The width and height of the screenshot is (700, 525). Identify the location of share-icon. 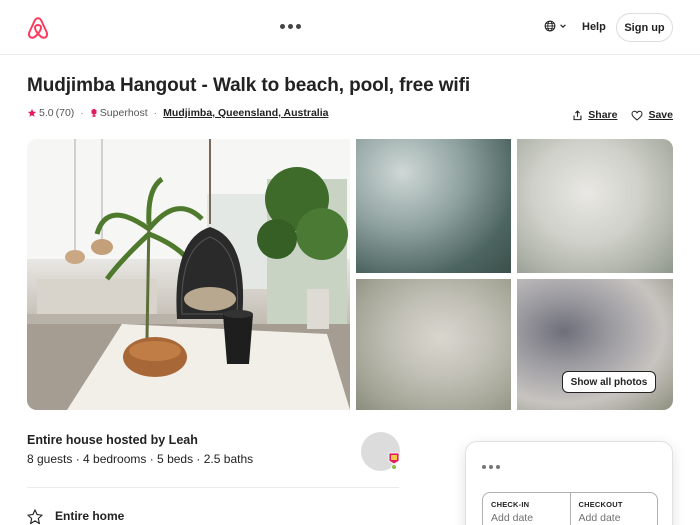
(577, 114).